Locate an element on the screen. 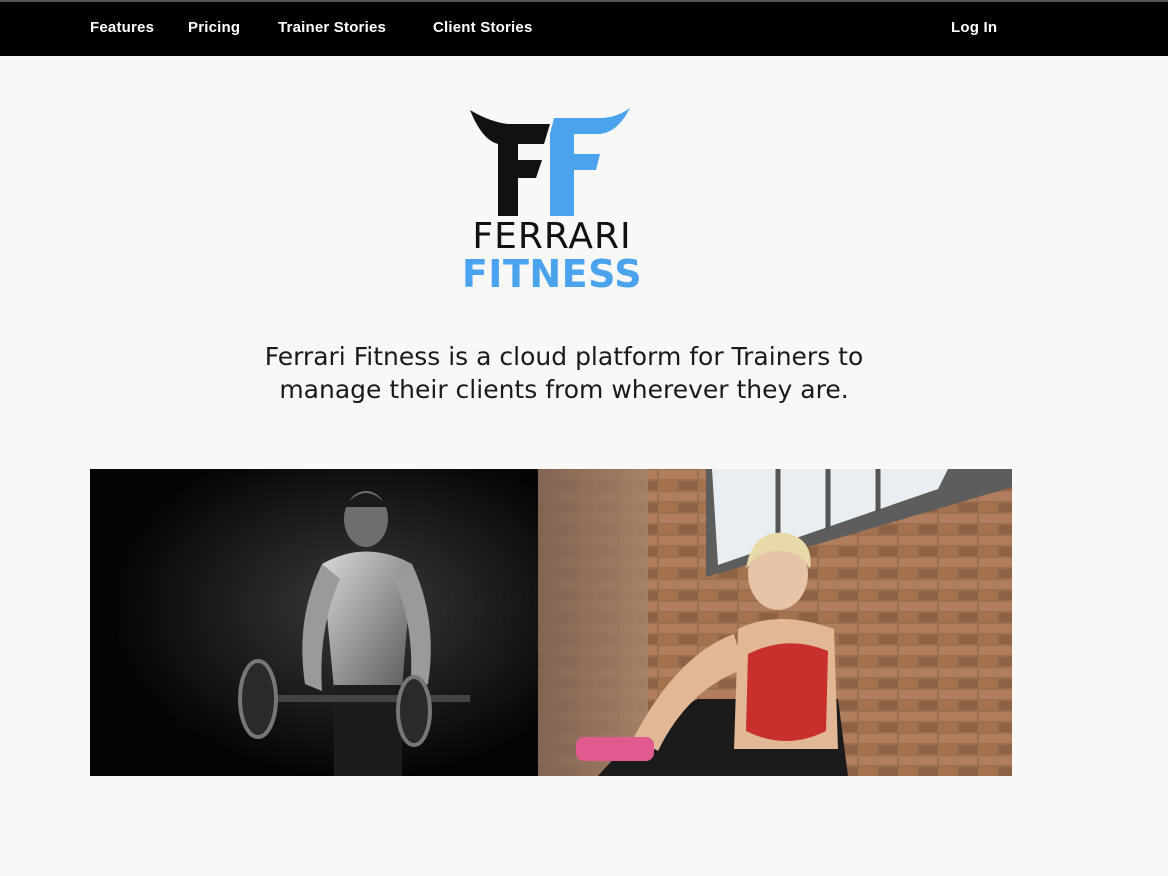 This screenshot has width=1168, height=876. woman-with-dumbbell-photo is located at coordinates (775, 622).